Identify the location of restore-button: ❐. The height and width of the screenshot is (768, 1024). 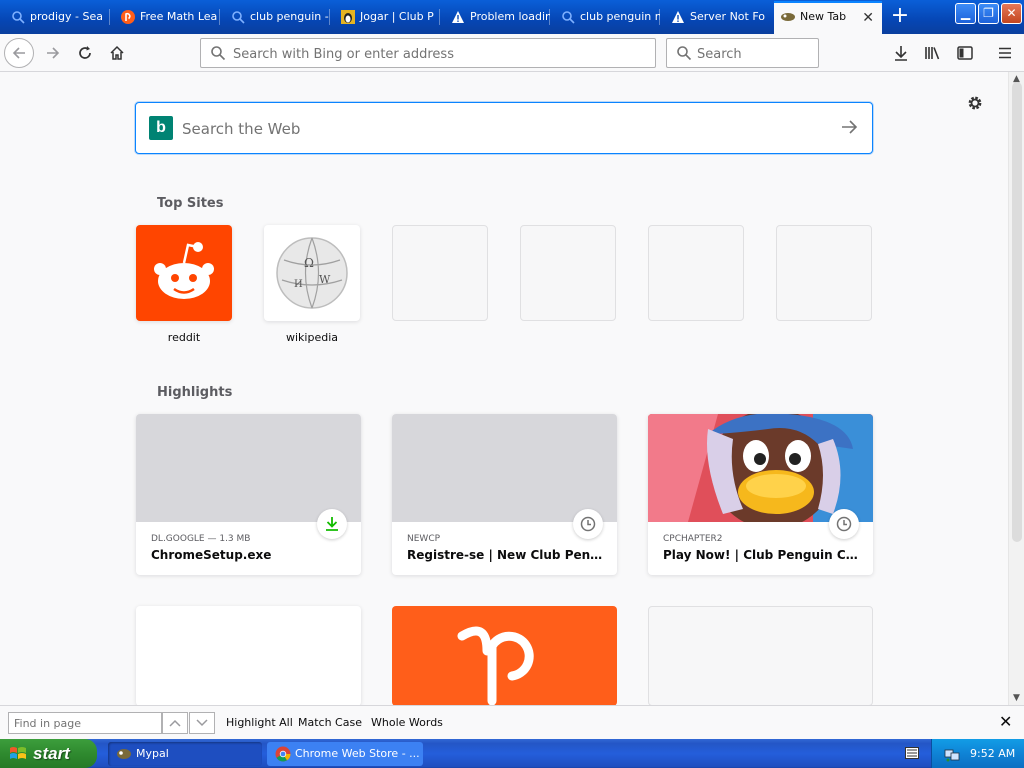
(988, 13).